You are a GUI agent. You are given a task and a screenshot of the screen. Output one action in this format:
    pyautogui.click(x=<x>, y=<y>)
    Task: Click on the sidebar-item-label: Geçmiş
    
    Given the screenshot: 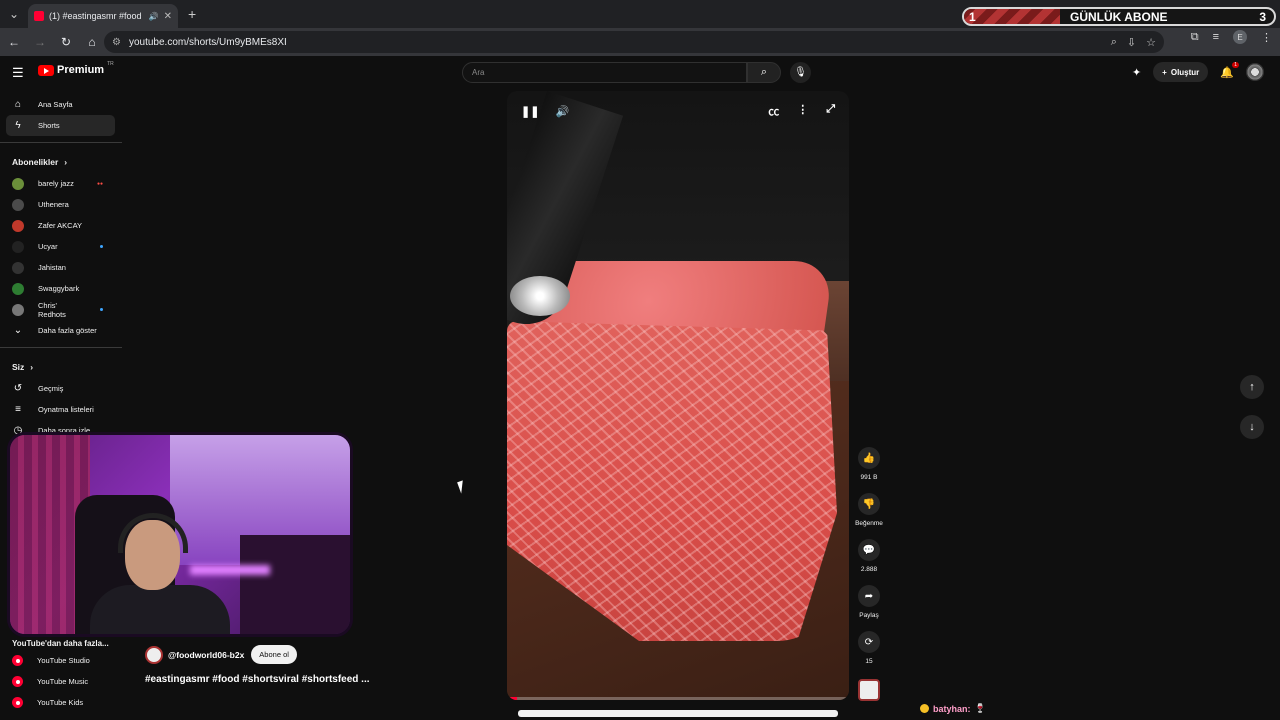 What is the action you would take?
    pyautogui.click(x=51, y=388)
    